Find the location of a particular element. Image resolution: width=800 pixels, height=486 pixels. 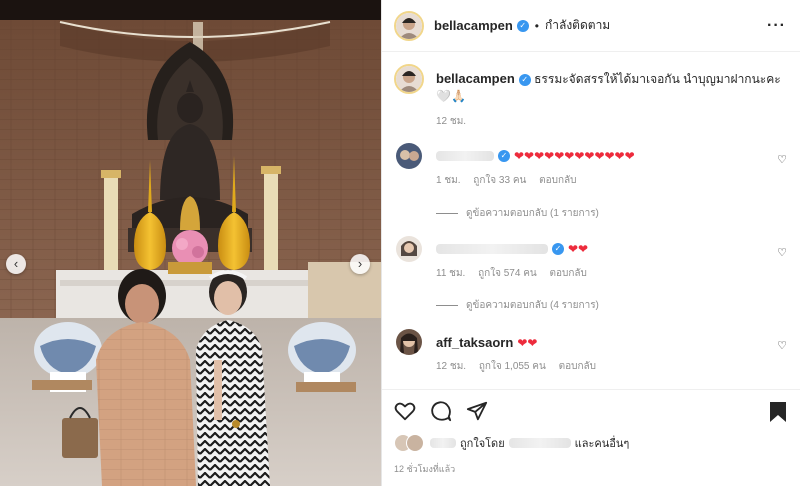

comment-meta: 12 ชม. ถูกใจ 1,055 คน ตอบกลับ is located at coordinates (521, 366).